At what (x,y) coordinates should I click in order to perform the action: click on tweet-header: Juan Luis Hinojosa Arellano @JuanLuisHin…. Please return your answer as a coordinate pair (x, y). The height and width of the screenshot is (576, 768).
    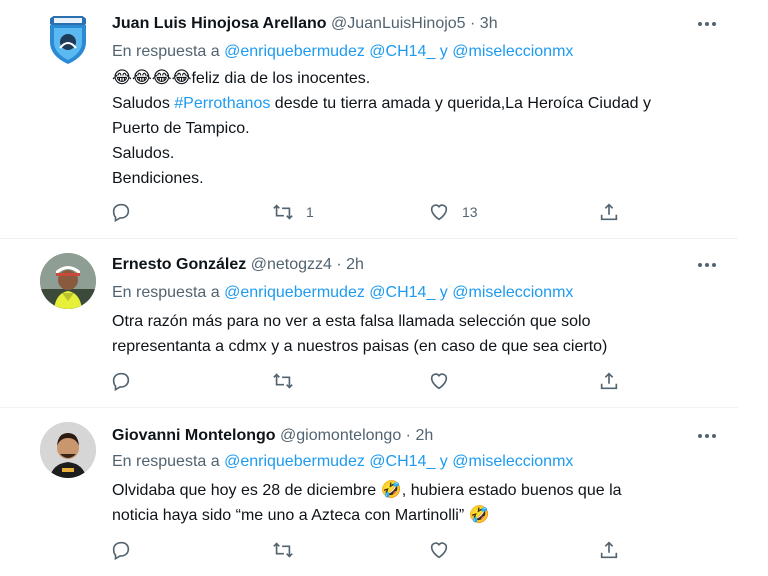
    Looking at the image, I should click on (305, 24).